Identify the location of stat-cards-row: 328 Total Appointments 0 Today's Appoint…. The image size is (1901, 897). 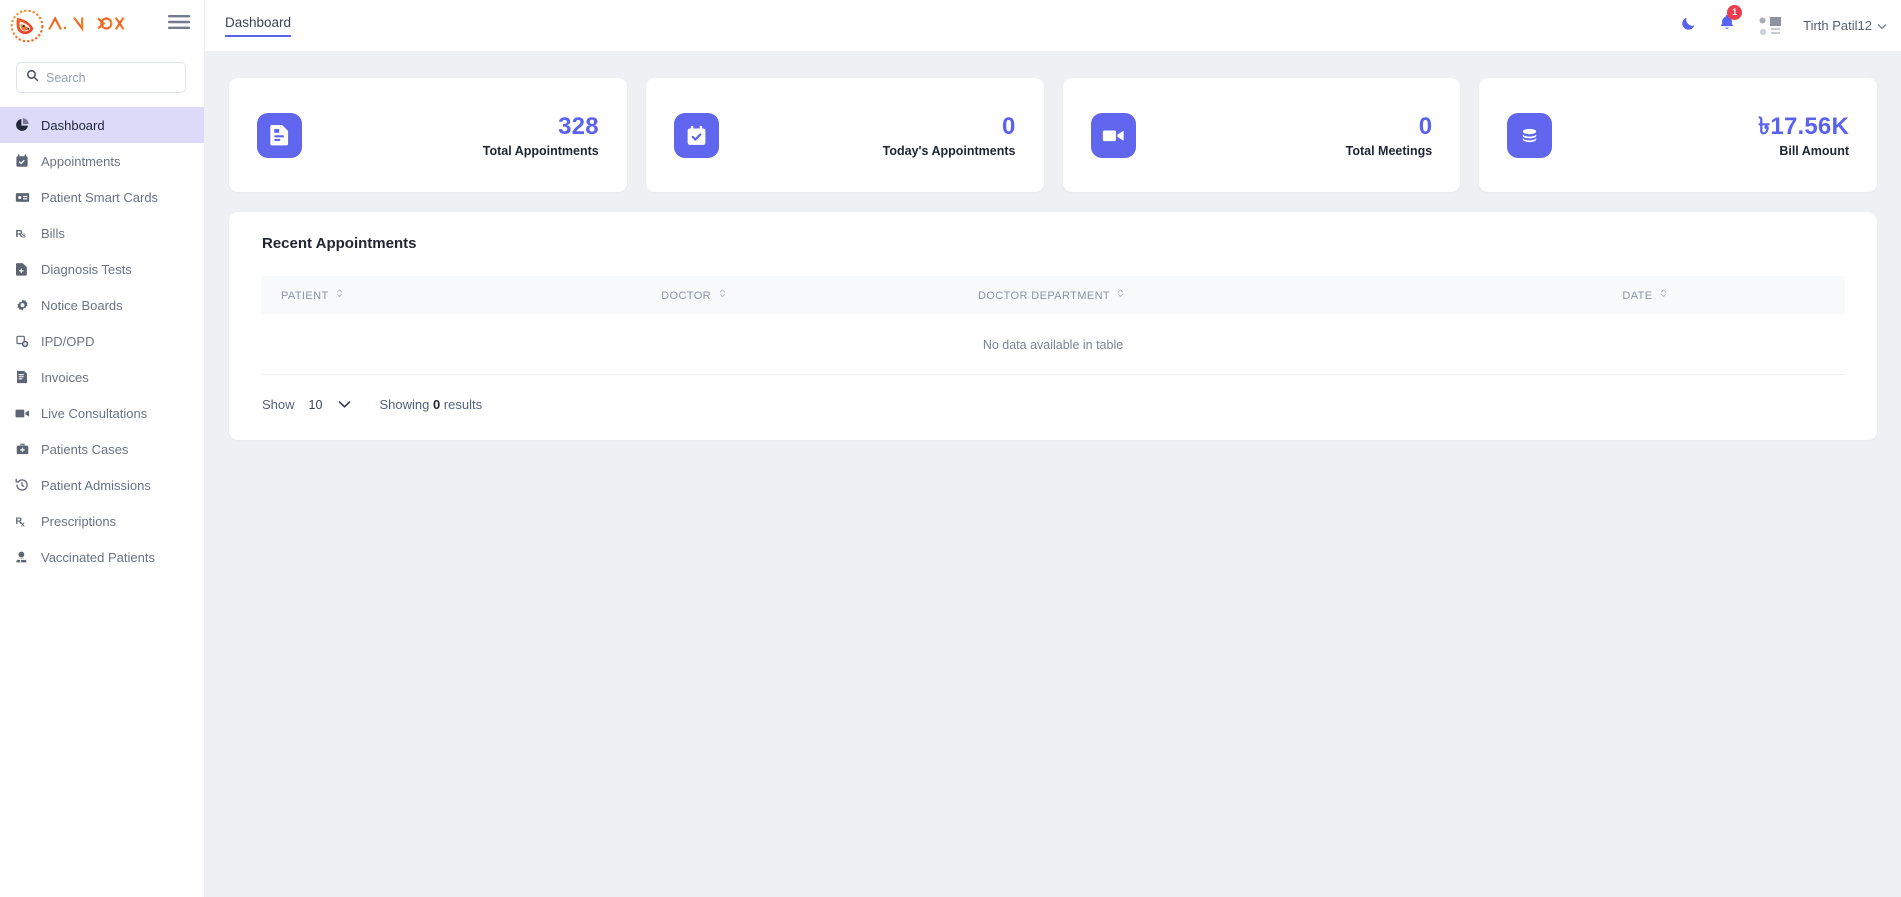
(1053, 135).